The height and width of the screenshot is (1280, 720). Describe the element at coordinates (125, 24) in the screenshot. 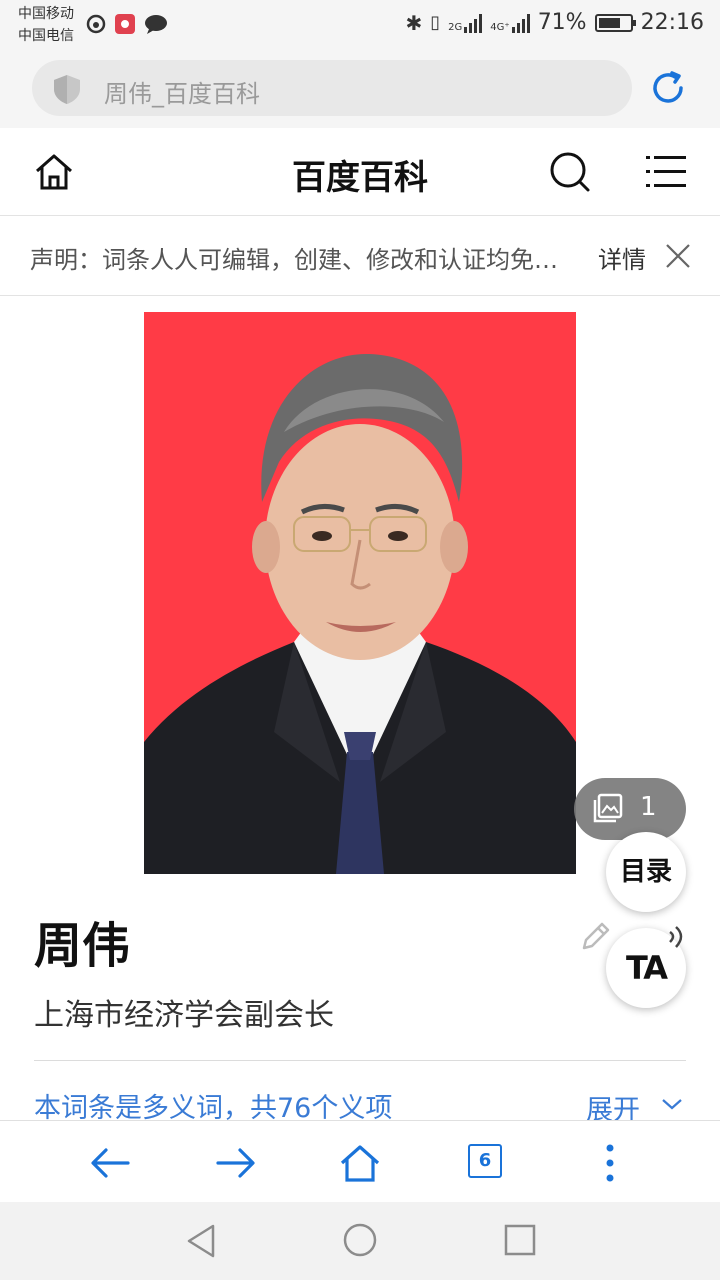

I see `huawei-app-icon` at that location.